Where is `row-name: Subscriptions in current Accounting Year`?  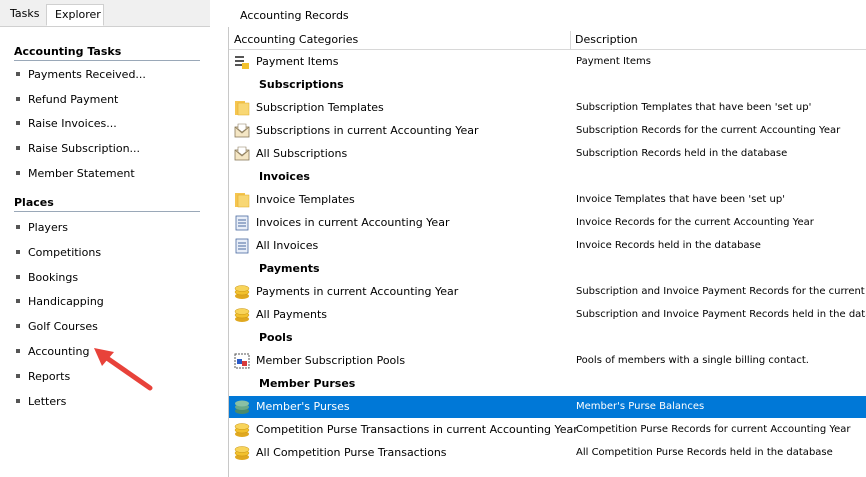
row-name: Subscriptions in current Accounting Year is located at coordinates (367, 130).